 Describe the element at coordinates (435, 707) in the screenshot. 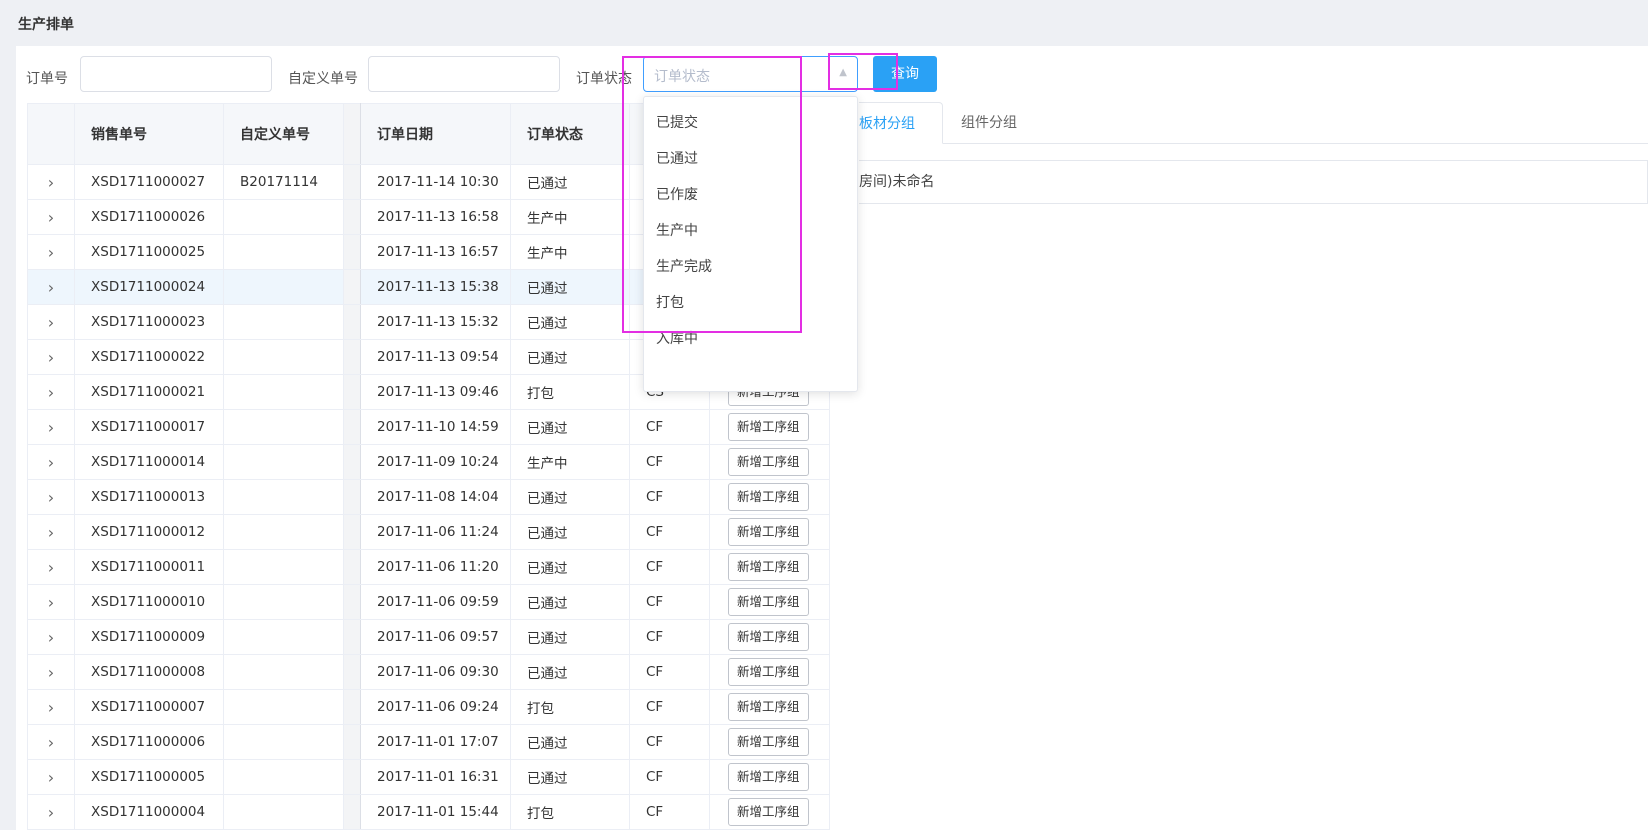

I see `cell-order-date: 2017-11-06 09:24` at that location.